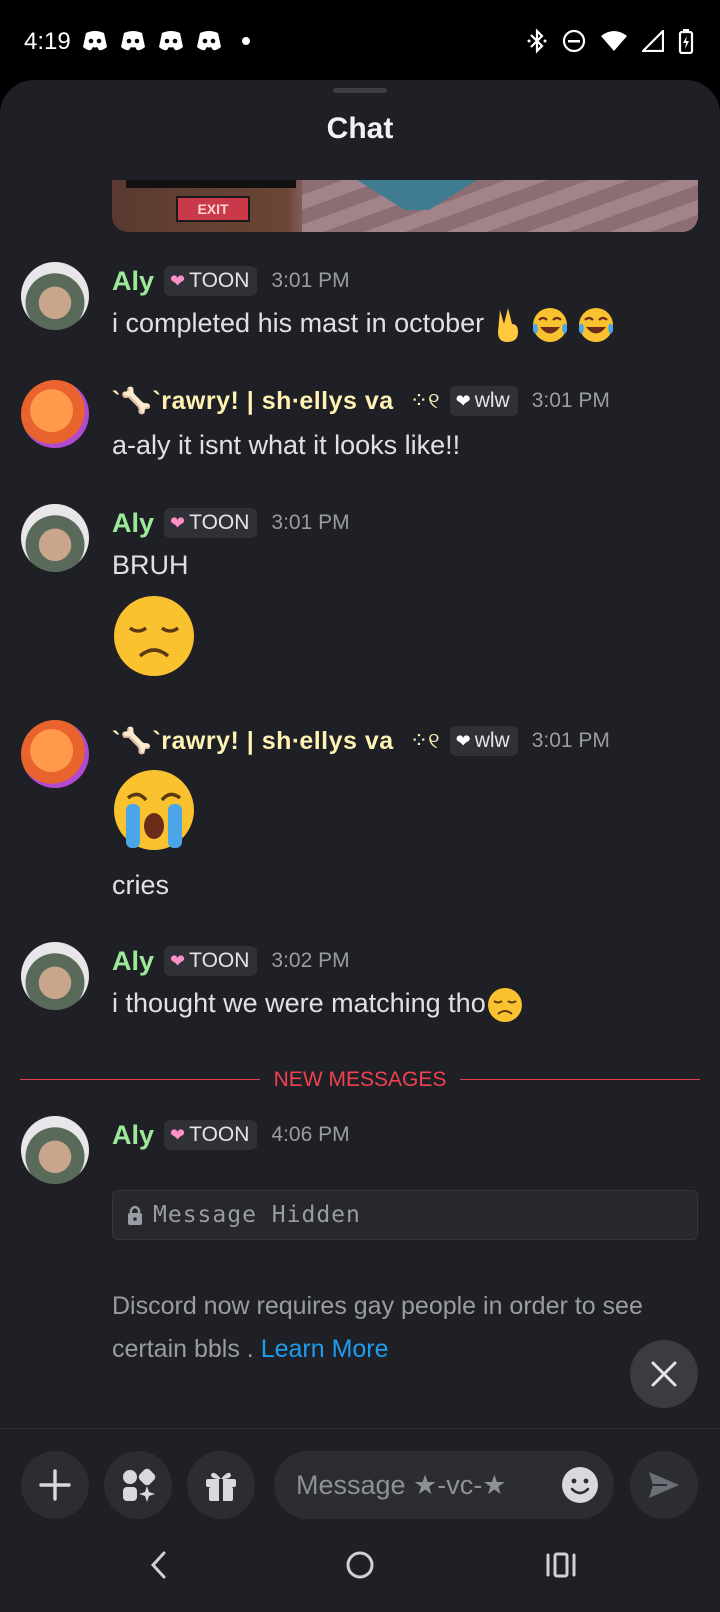  What do you see at coordinates (537, 41) in the screenshot?
I see `bluetooth-icon` at bounding box center [537, 41].